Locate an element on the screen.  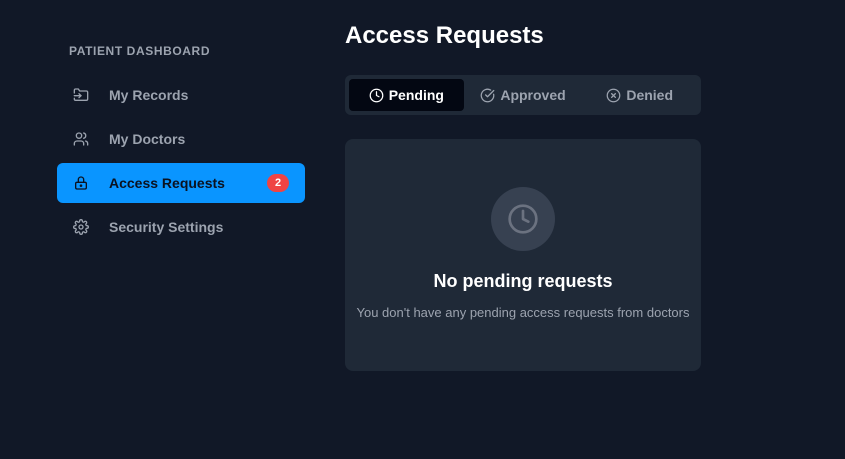
tab-denied: Denied is located at coordinates (639, 95).